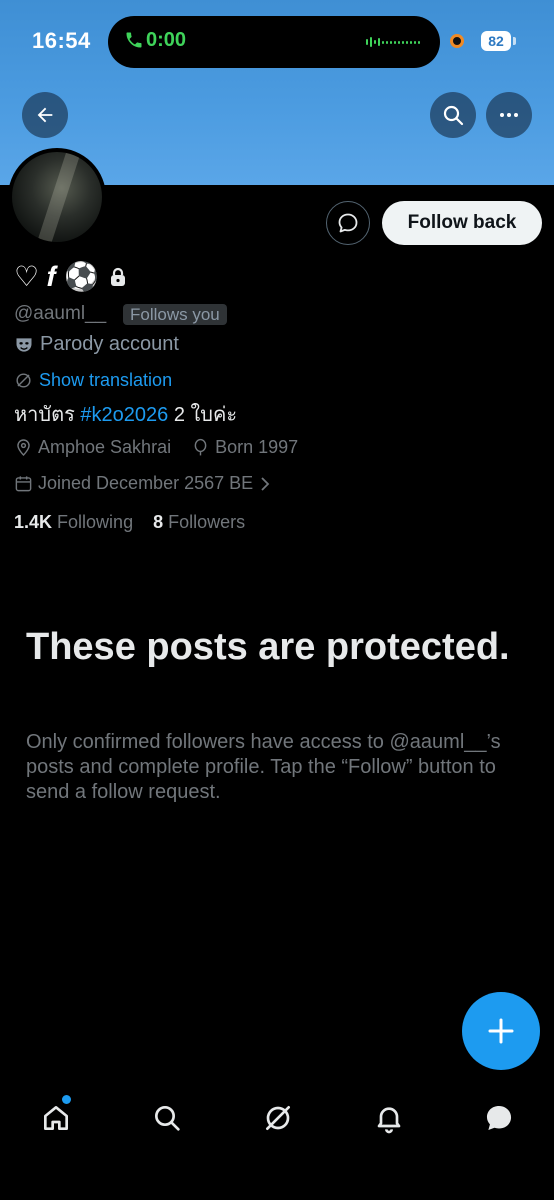  Describe the element at coordinates (274, 42) in the screenshot. I see `dynamic-island: 0:00` at that location.